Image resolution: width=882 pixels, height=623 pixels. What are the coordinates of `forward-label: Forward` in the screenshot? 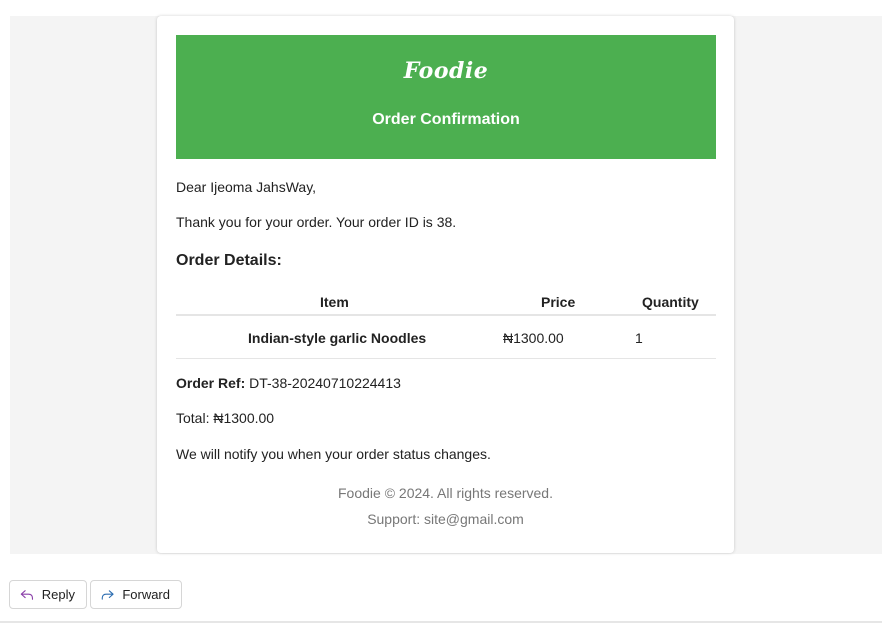 It's located at (146, 594).